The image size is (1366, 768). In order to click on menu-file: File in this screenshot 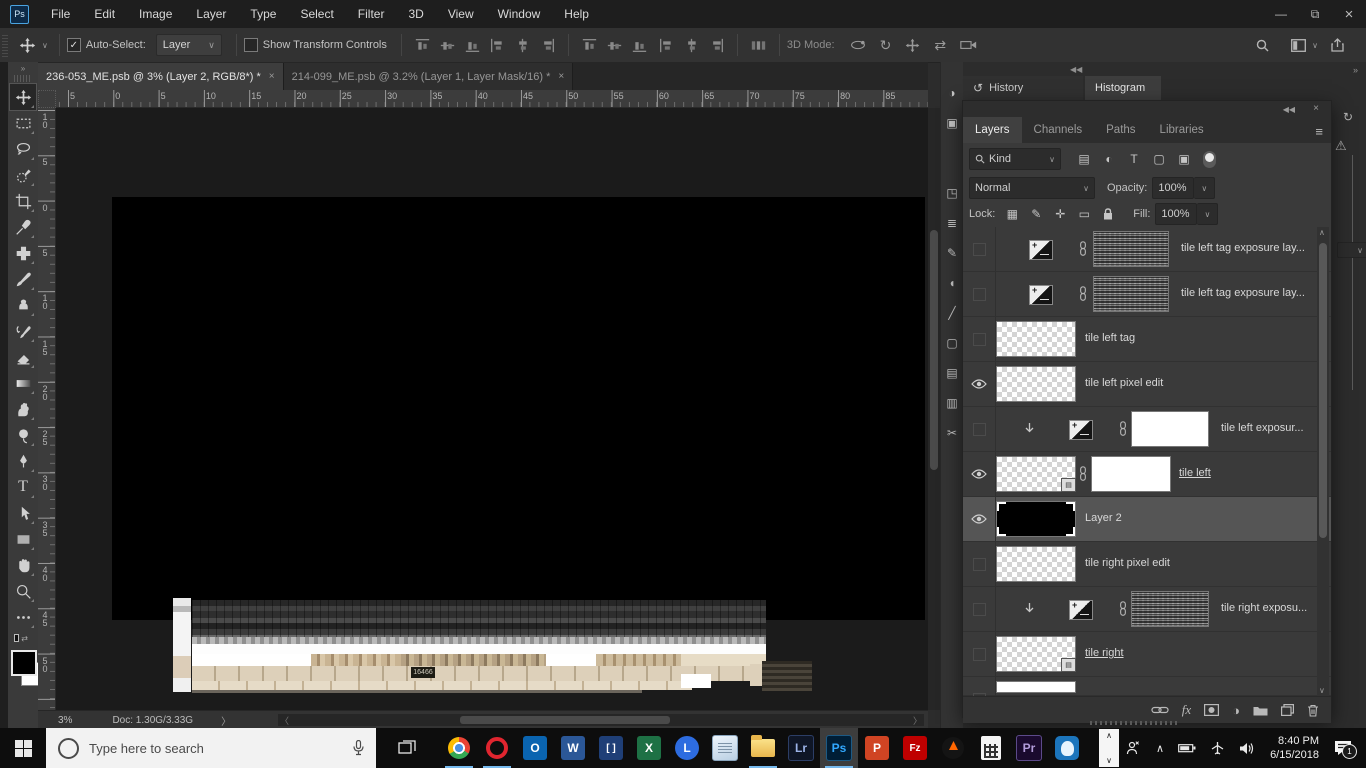, I will do `click(60, 14)`.